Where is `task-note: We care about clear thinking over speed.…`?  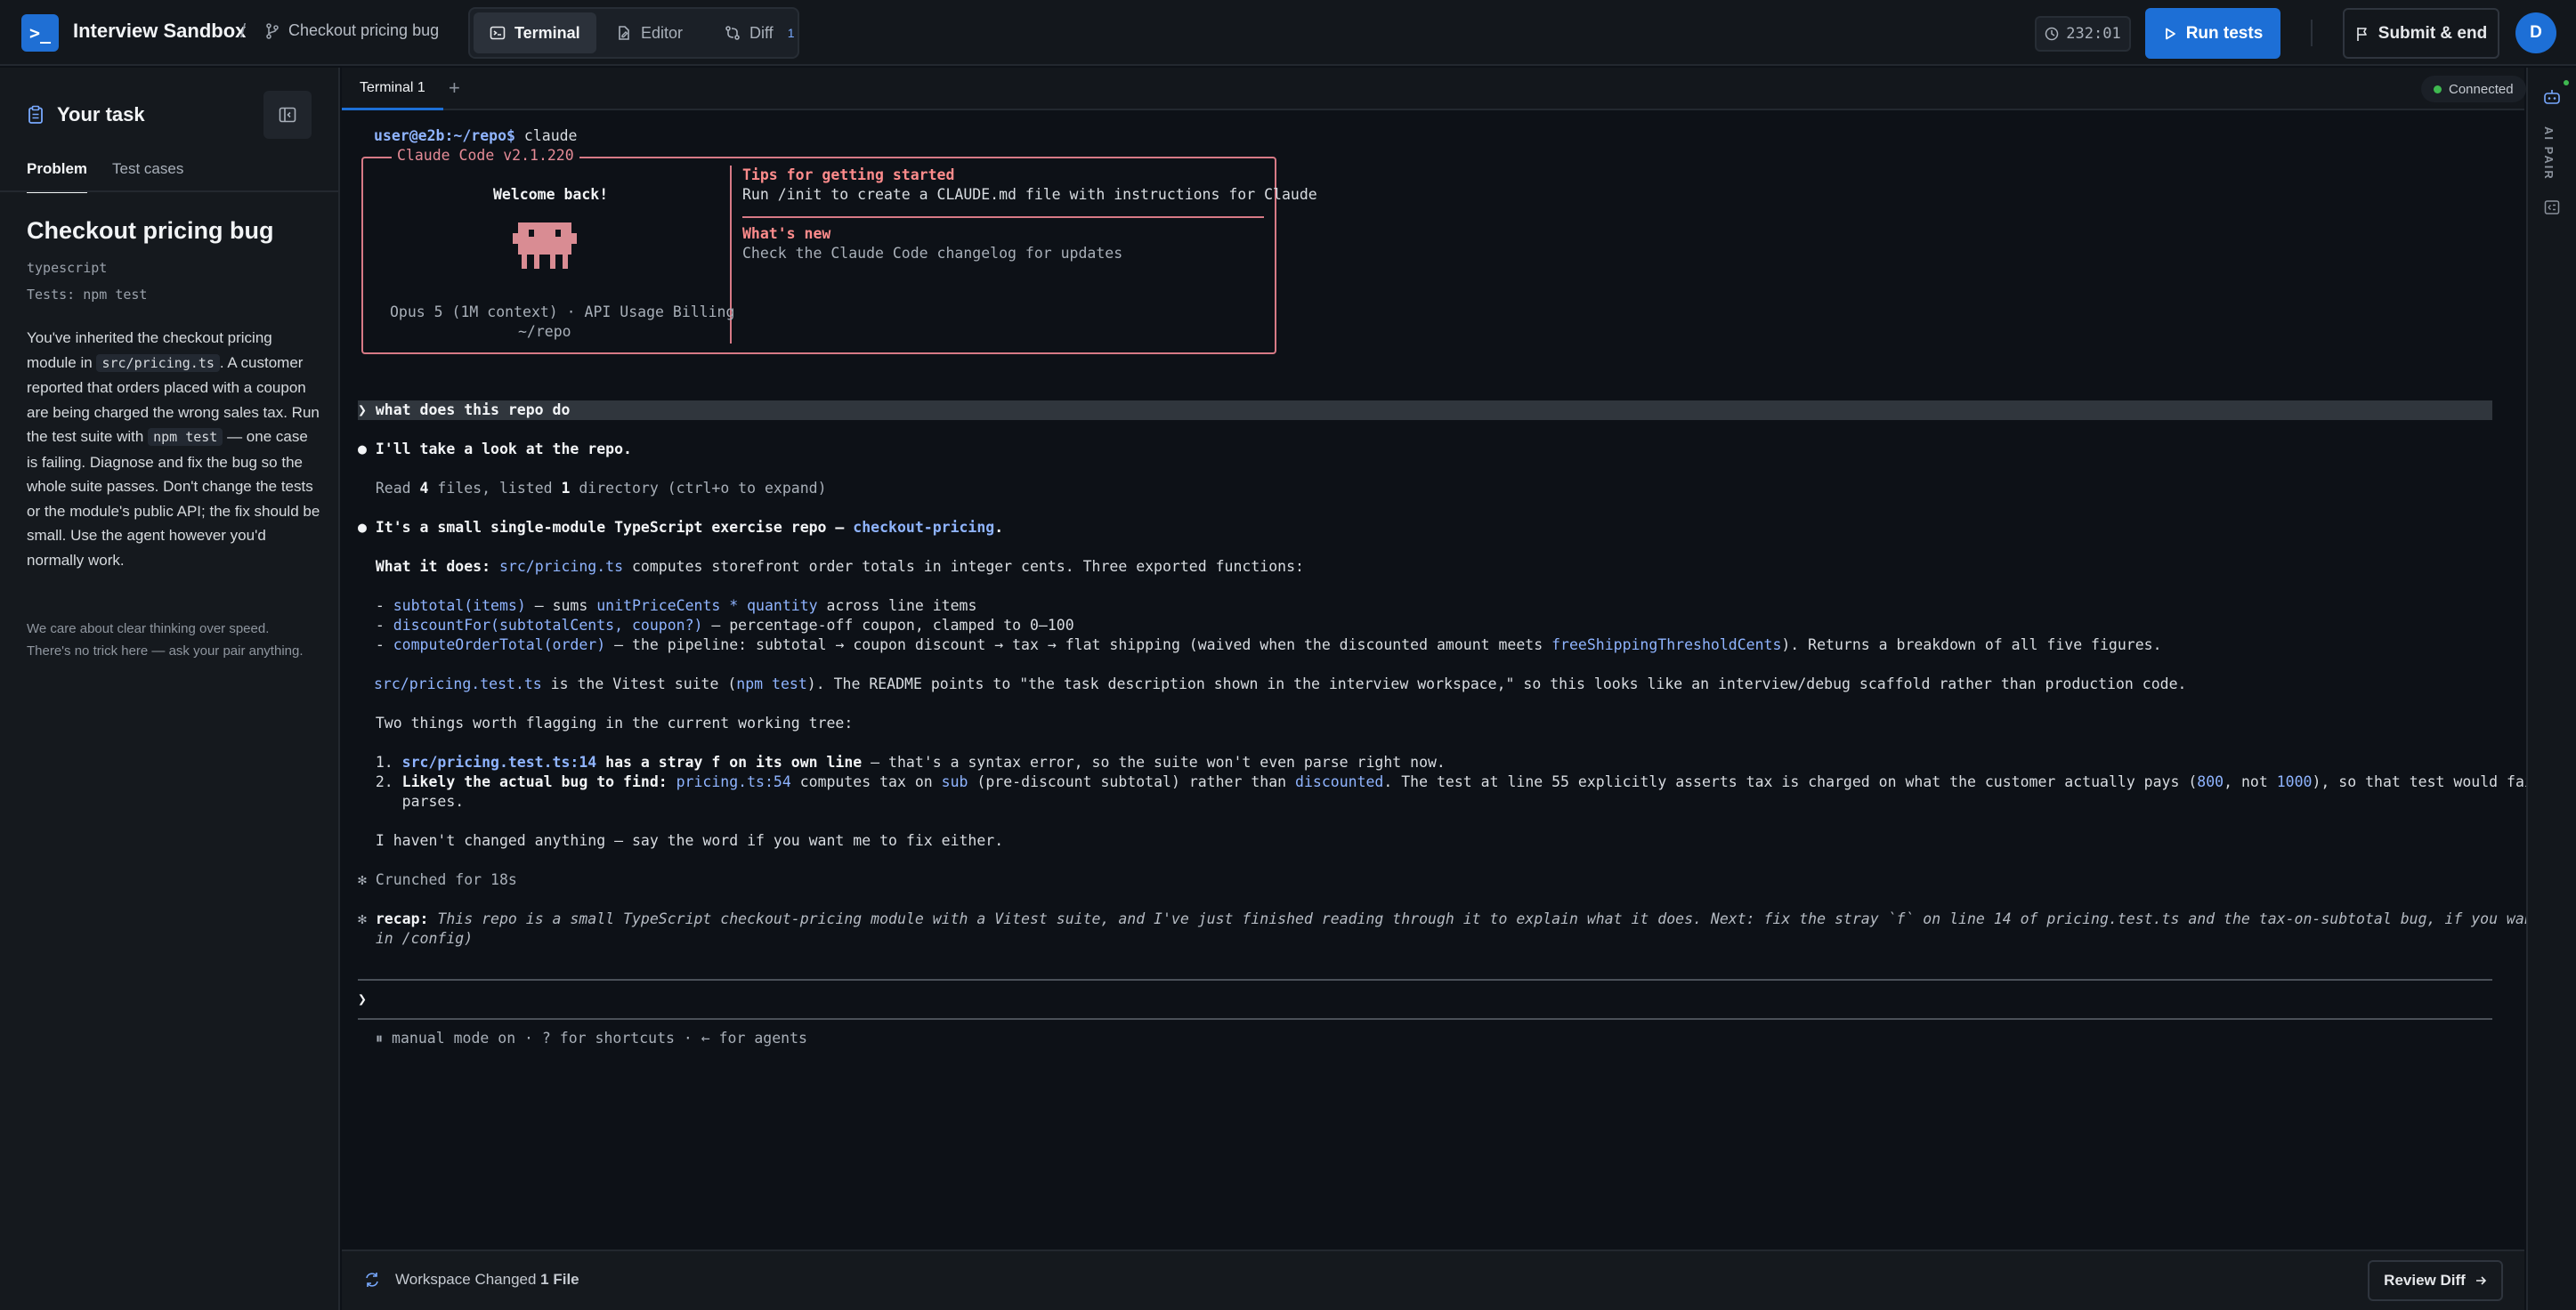
task-note: We care about clear thinking over speed.… is located at coordinates (166, 640).